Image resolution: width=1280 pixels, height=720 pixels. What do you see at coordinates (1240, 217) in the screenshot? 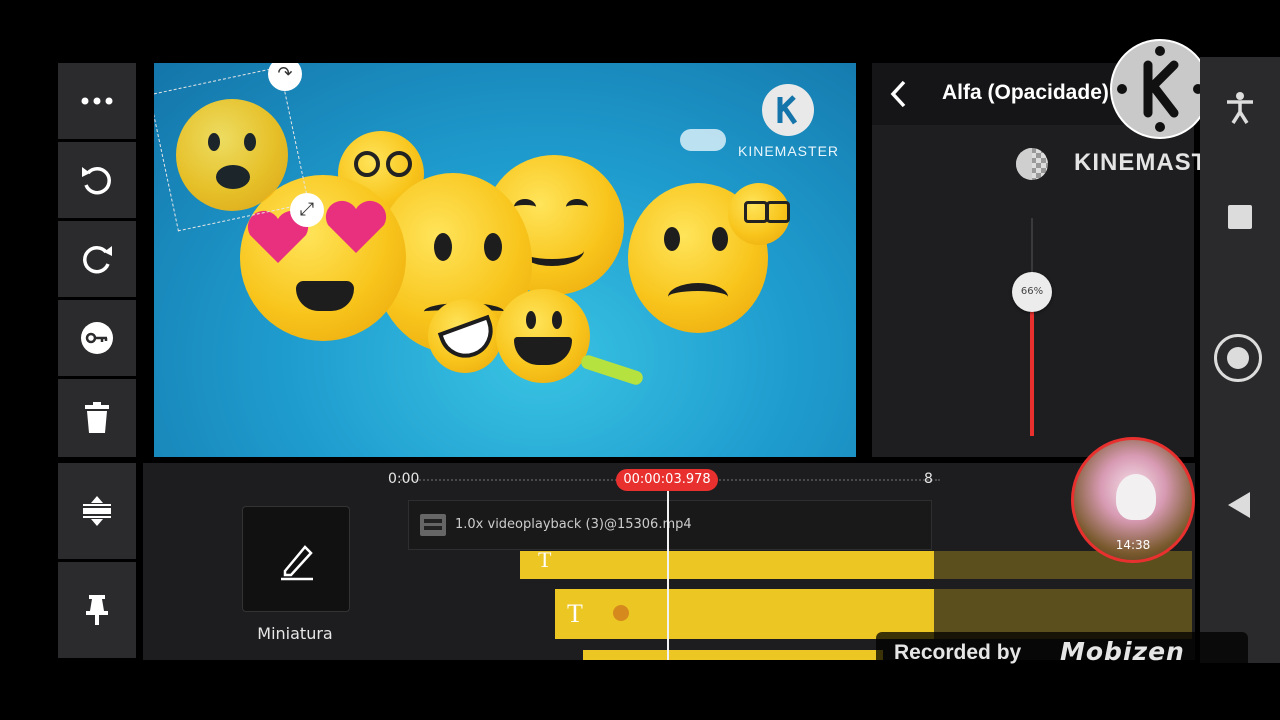
I see `recent-apps-button` at bounding box center [1240, 217].